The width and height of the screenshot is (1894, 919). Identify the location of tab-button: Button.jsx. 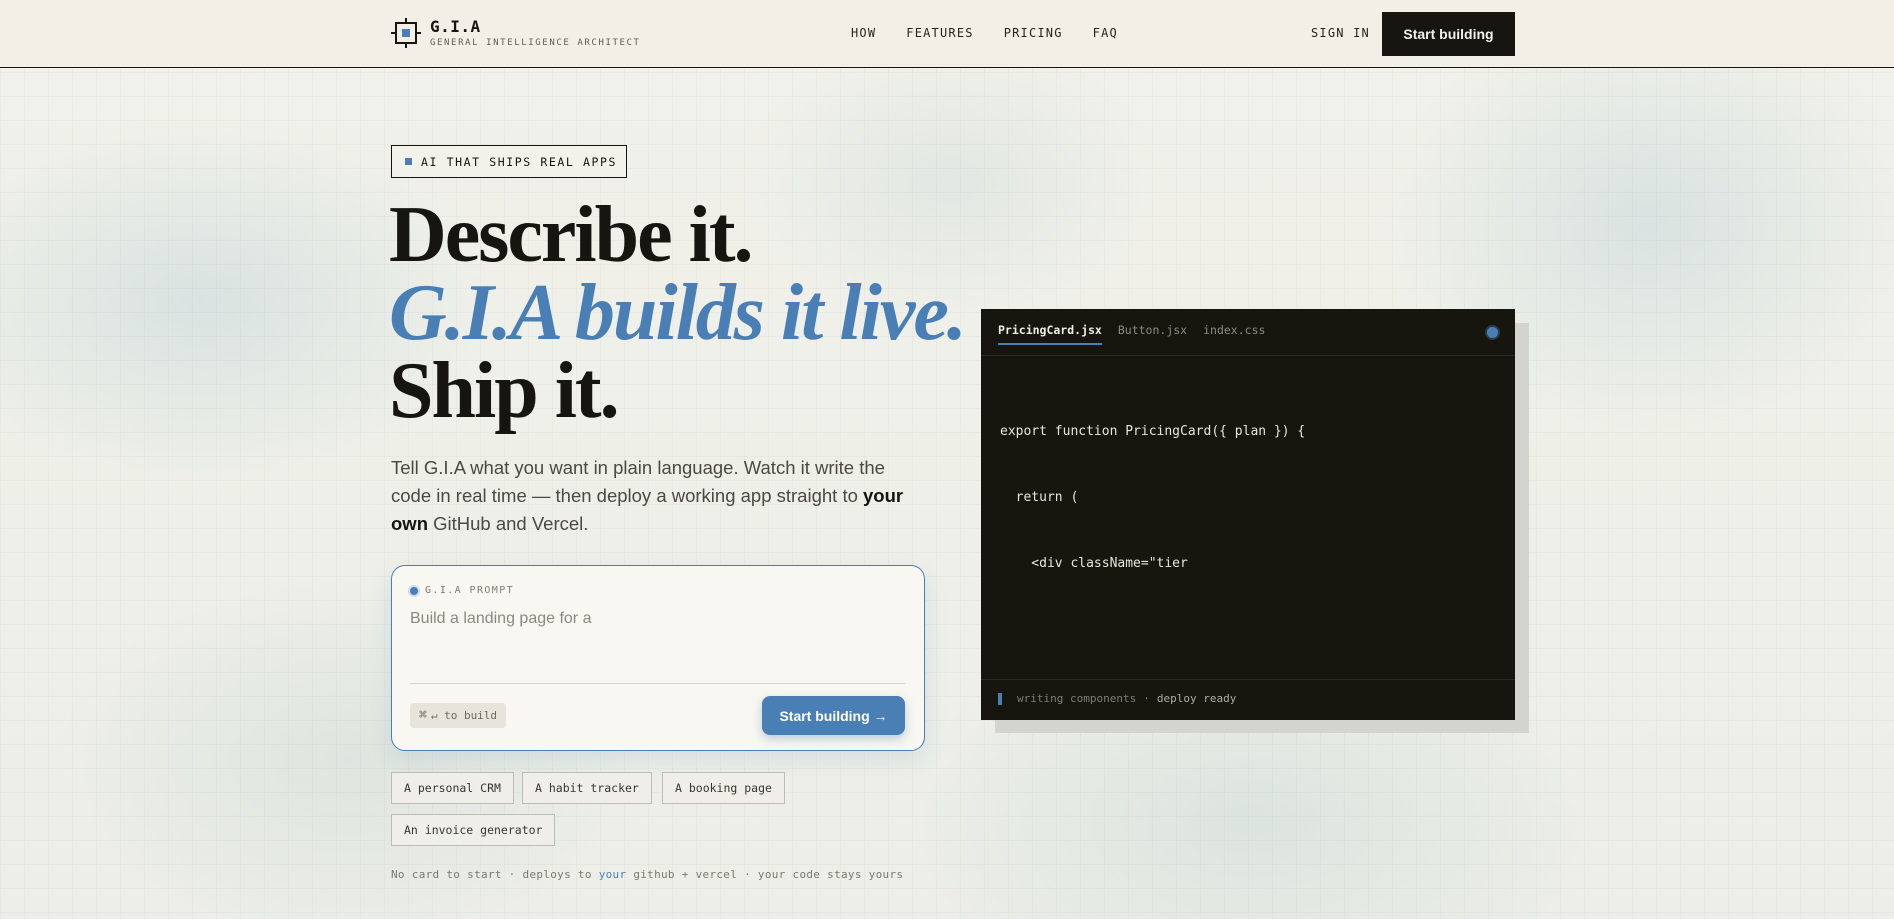
(1152, 334).